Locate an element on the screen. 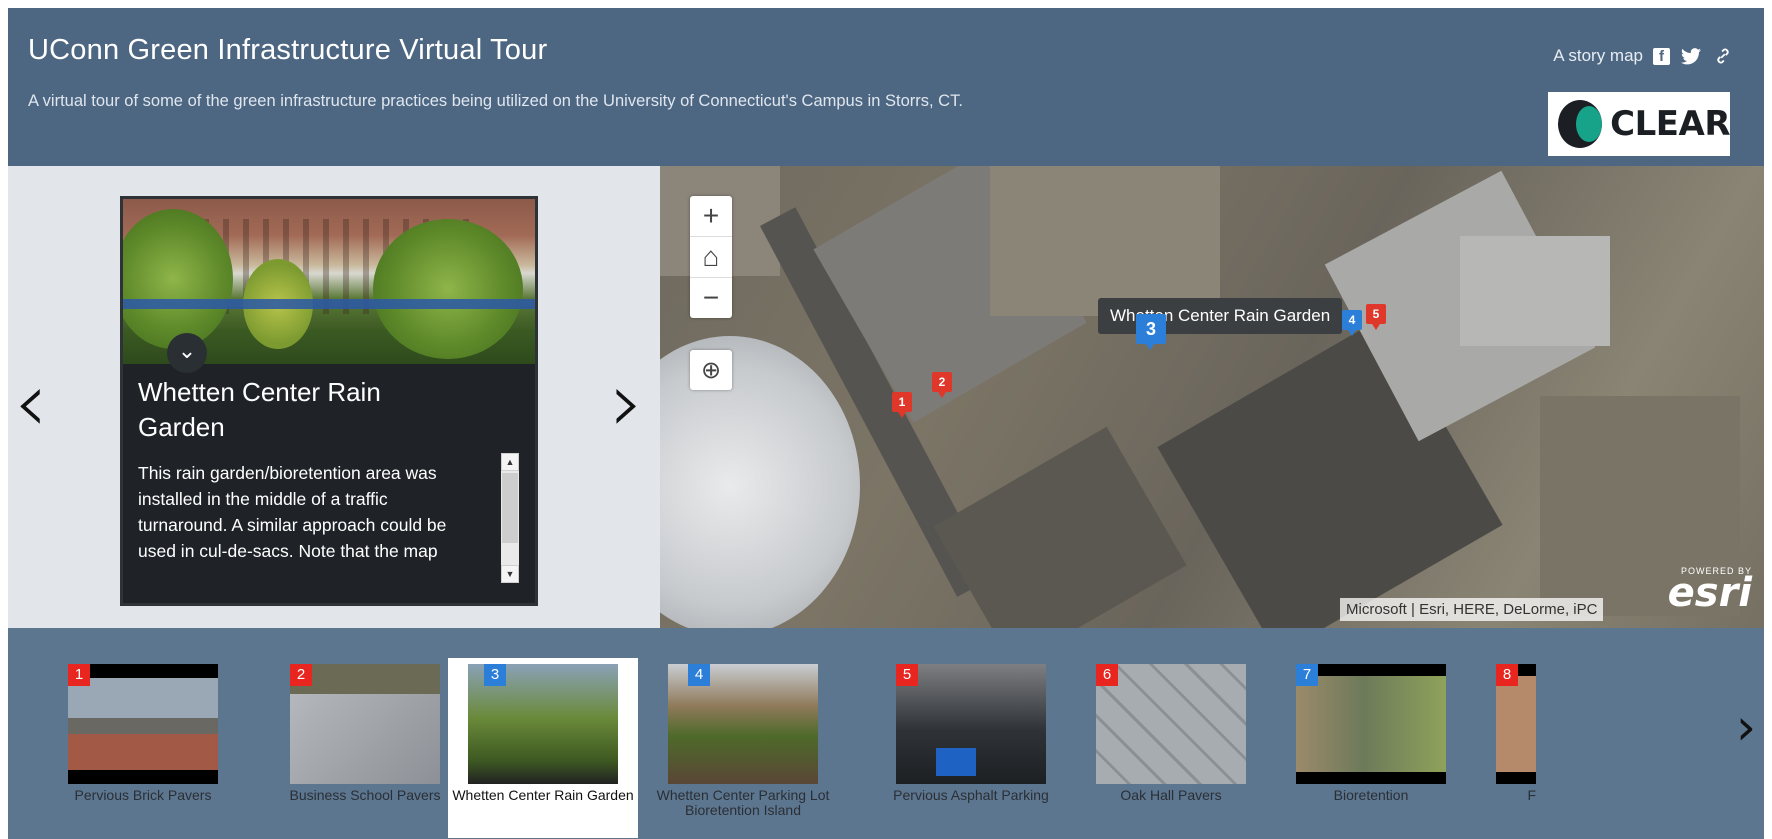 Image resolution: width=1772 pixels, height=839 pixels. carousel-item-1: 1 Pervious Brick Pavers is located at coordinates (143, 748).